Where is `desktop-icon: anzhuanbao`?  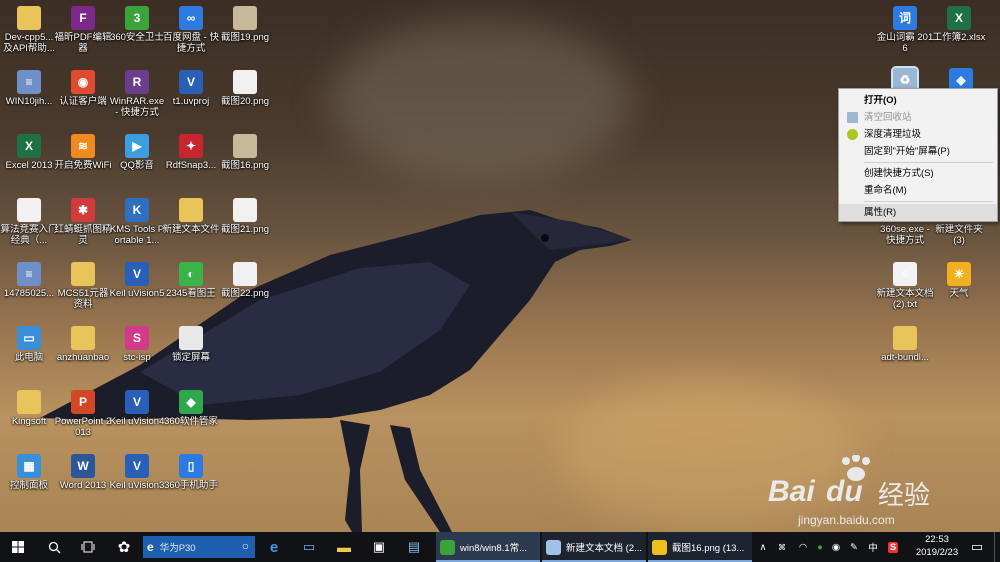 desktop-icon: anzhuanbao is located at coordinates (83, 344).